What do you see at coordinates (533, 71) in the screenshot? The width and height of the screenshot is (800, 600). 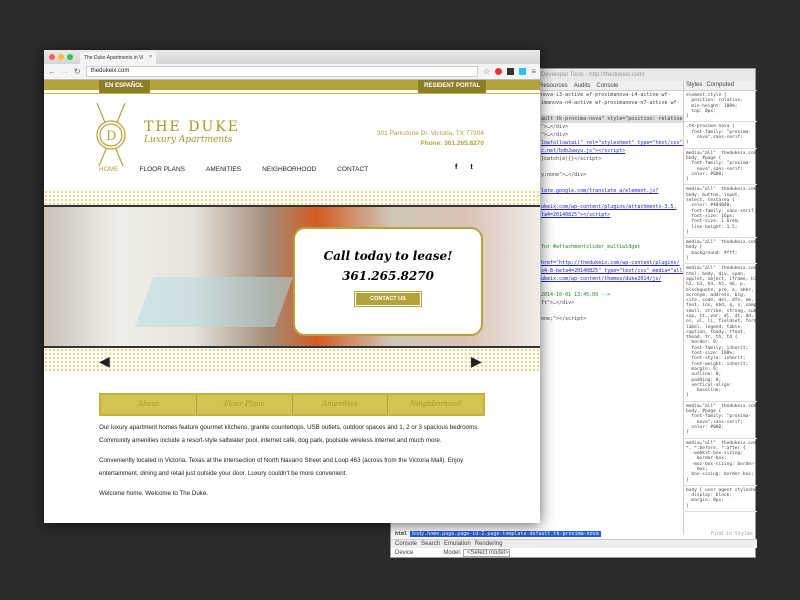 I see `menu-icon: ≡` at bounding box center [533, 71].